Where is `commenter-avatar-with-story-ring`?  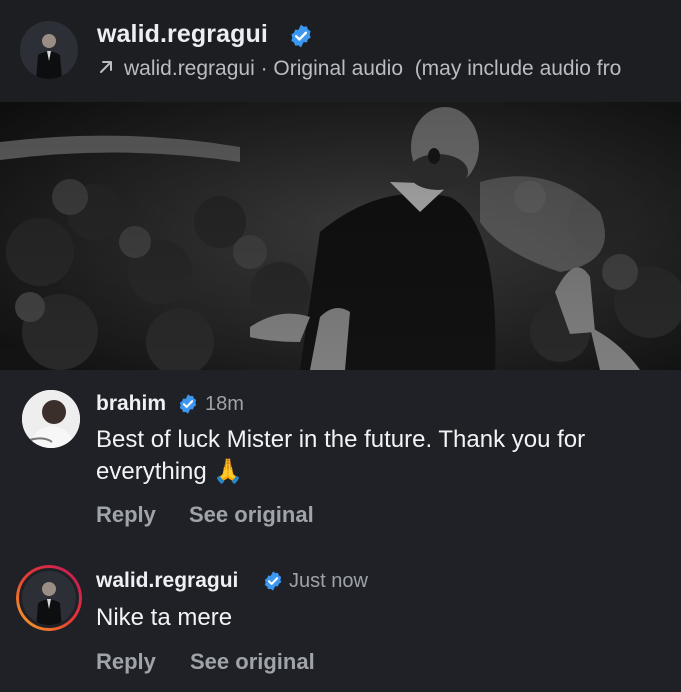
commenter-avatar-with-story-ring is located at coordinates (49, 598).